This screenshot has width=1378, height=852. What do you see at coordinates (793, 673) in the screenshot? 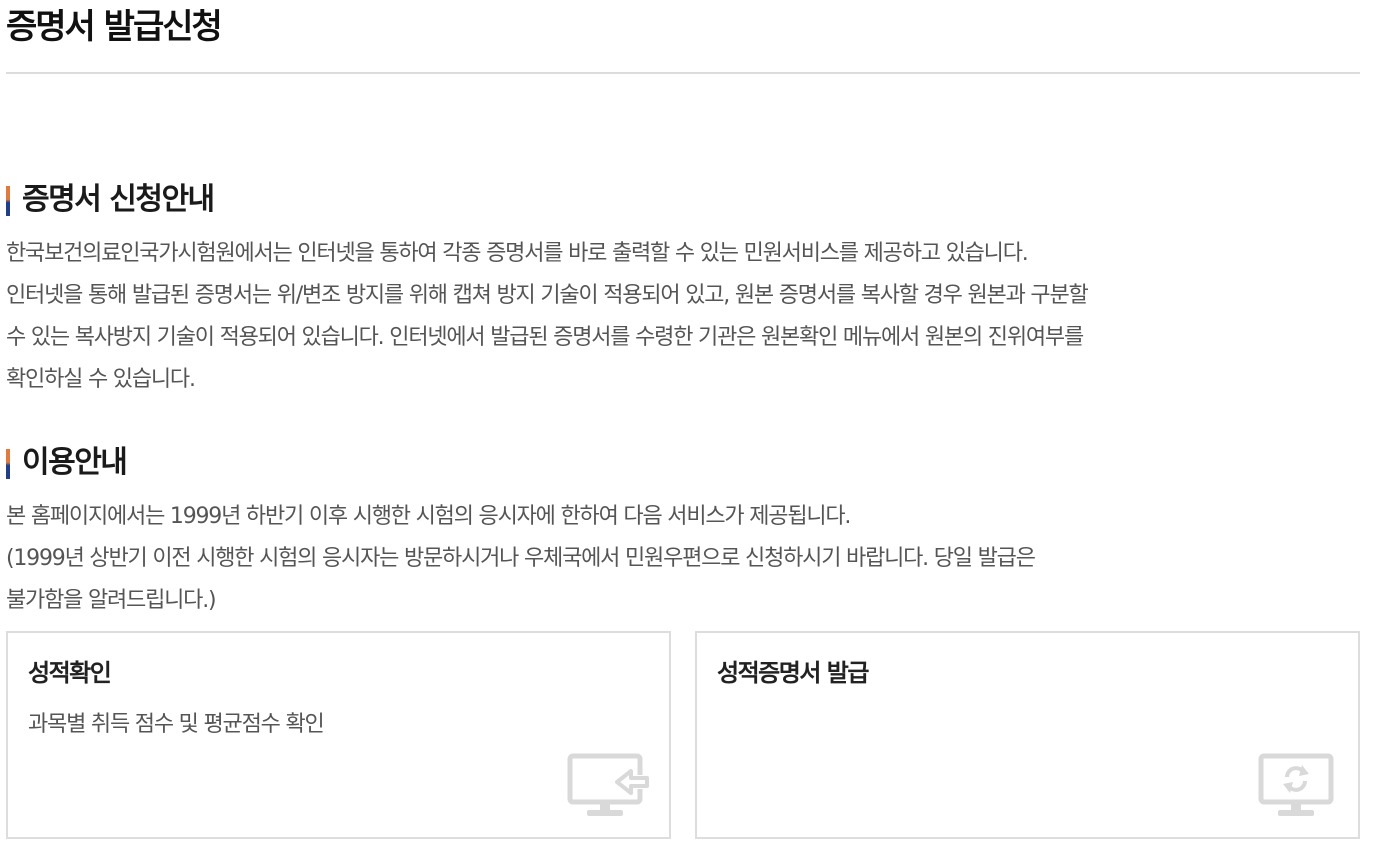
I see `card-title: 성적증명서 발급` at bounding box center [793, 673].